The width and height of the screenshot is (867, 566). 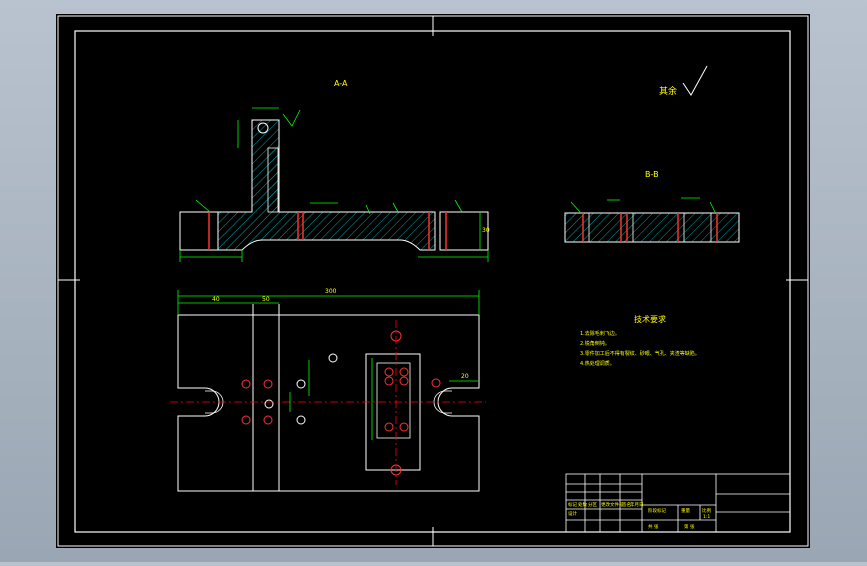 What do you see at coordinates (597, 363) in the screenshot?
I see `tech-requirement-line: 4.热处理调质。` at bounding box center [597, 363].